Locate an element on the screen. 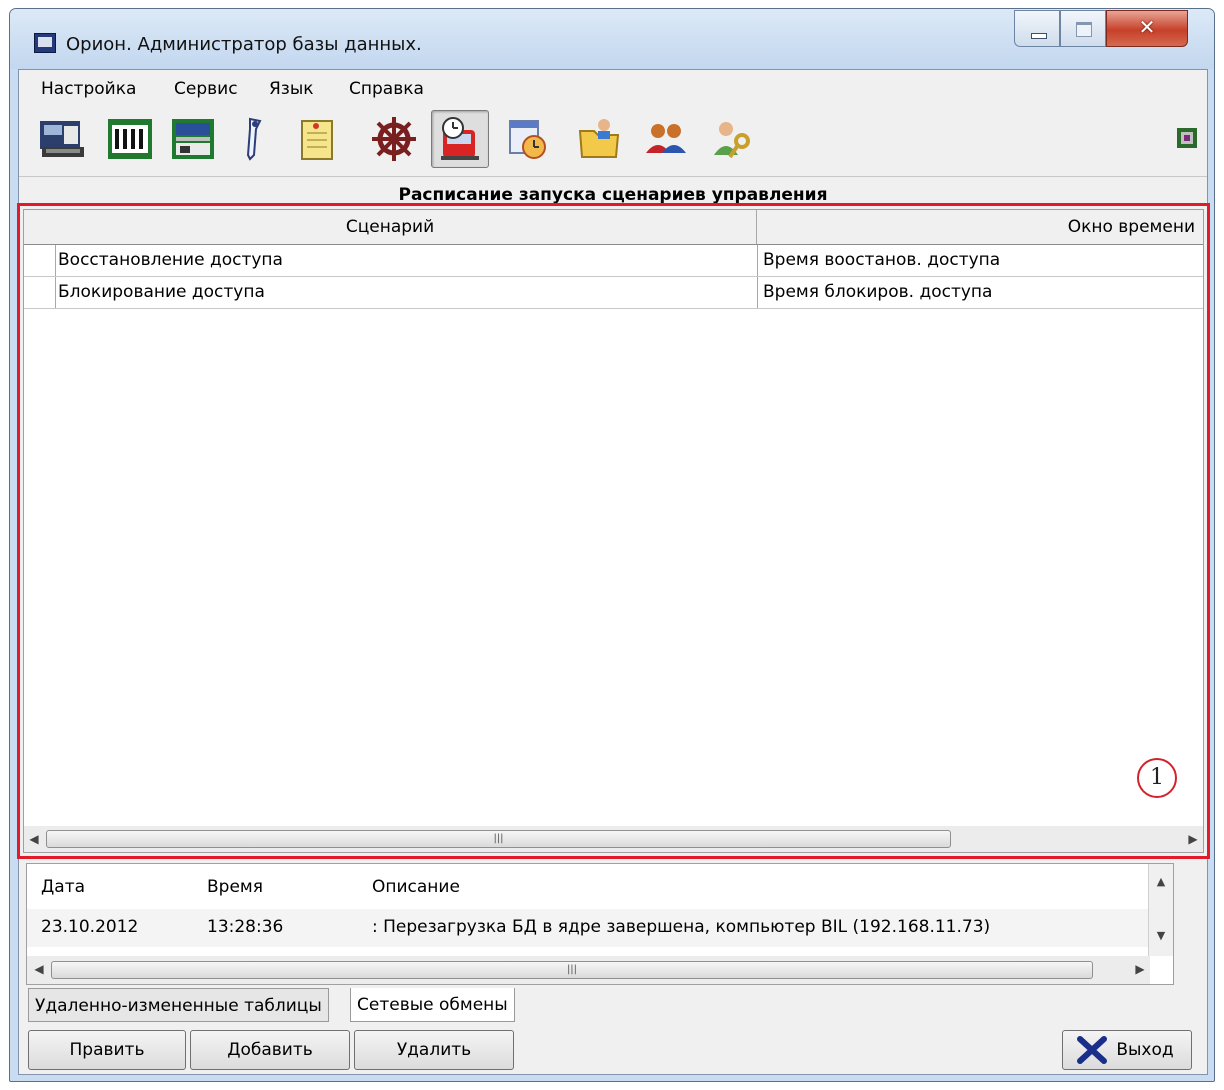 The width and height of the screenshot is (1224, 1090). log-horizontal-scrollbar: ◀ ||| ▶ is located at coordinates (588, 970).